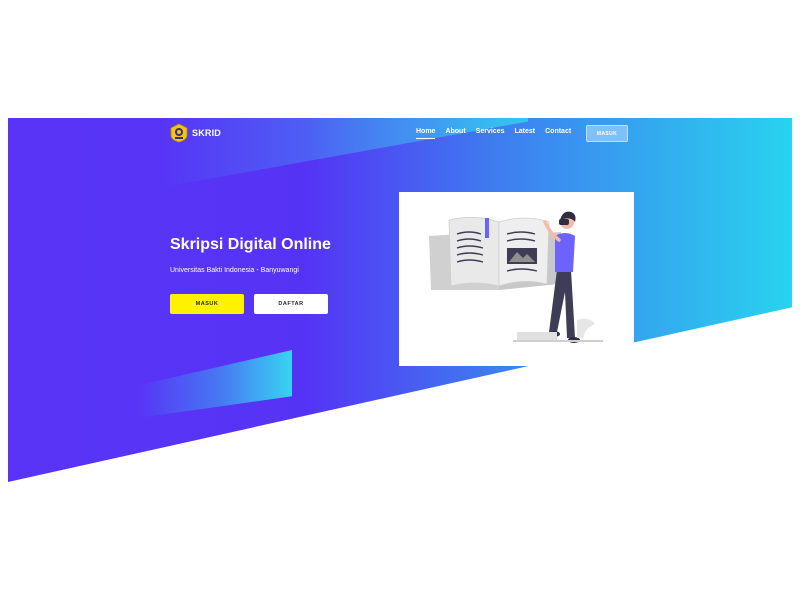 The height and width of the screenshot is (600, 800). Describe the element at coordinates (179, 133) in the screenshot. I see `university-emblem-icon` at that location.